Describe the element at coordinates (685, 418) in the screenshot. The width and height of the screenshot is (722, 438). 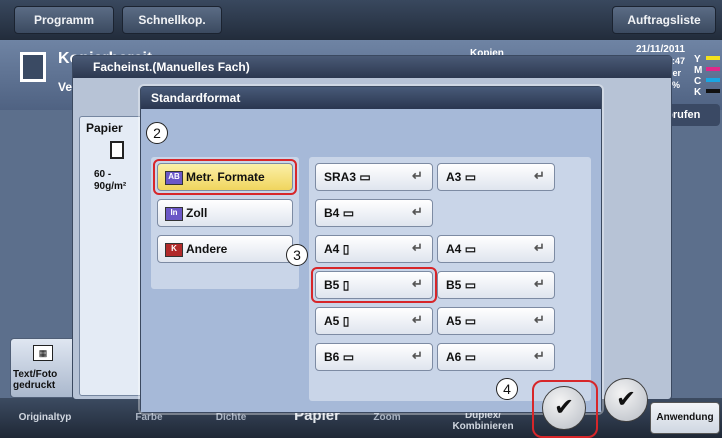
I see `application-button: Anwendung` at that location.